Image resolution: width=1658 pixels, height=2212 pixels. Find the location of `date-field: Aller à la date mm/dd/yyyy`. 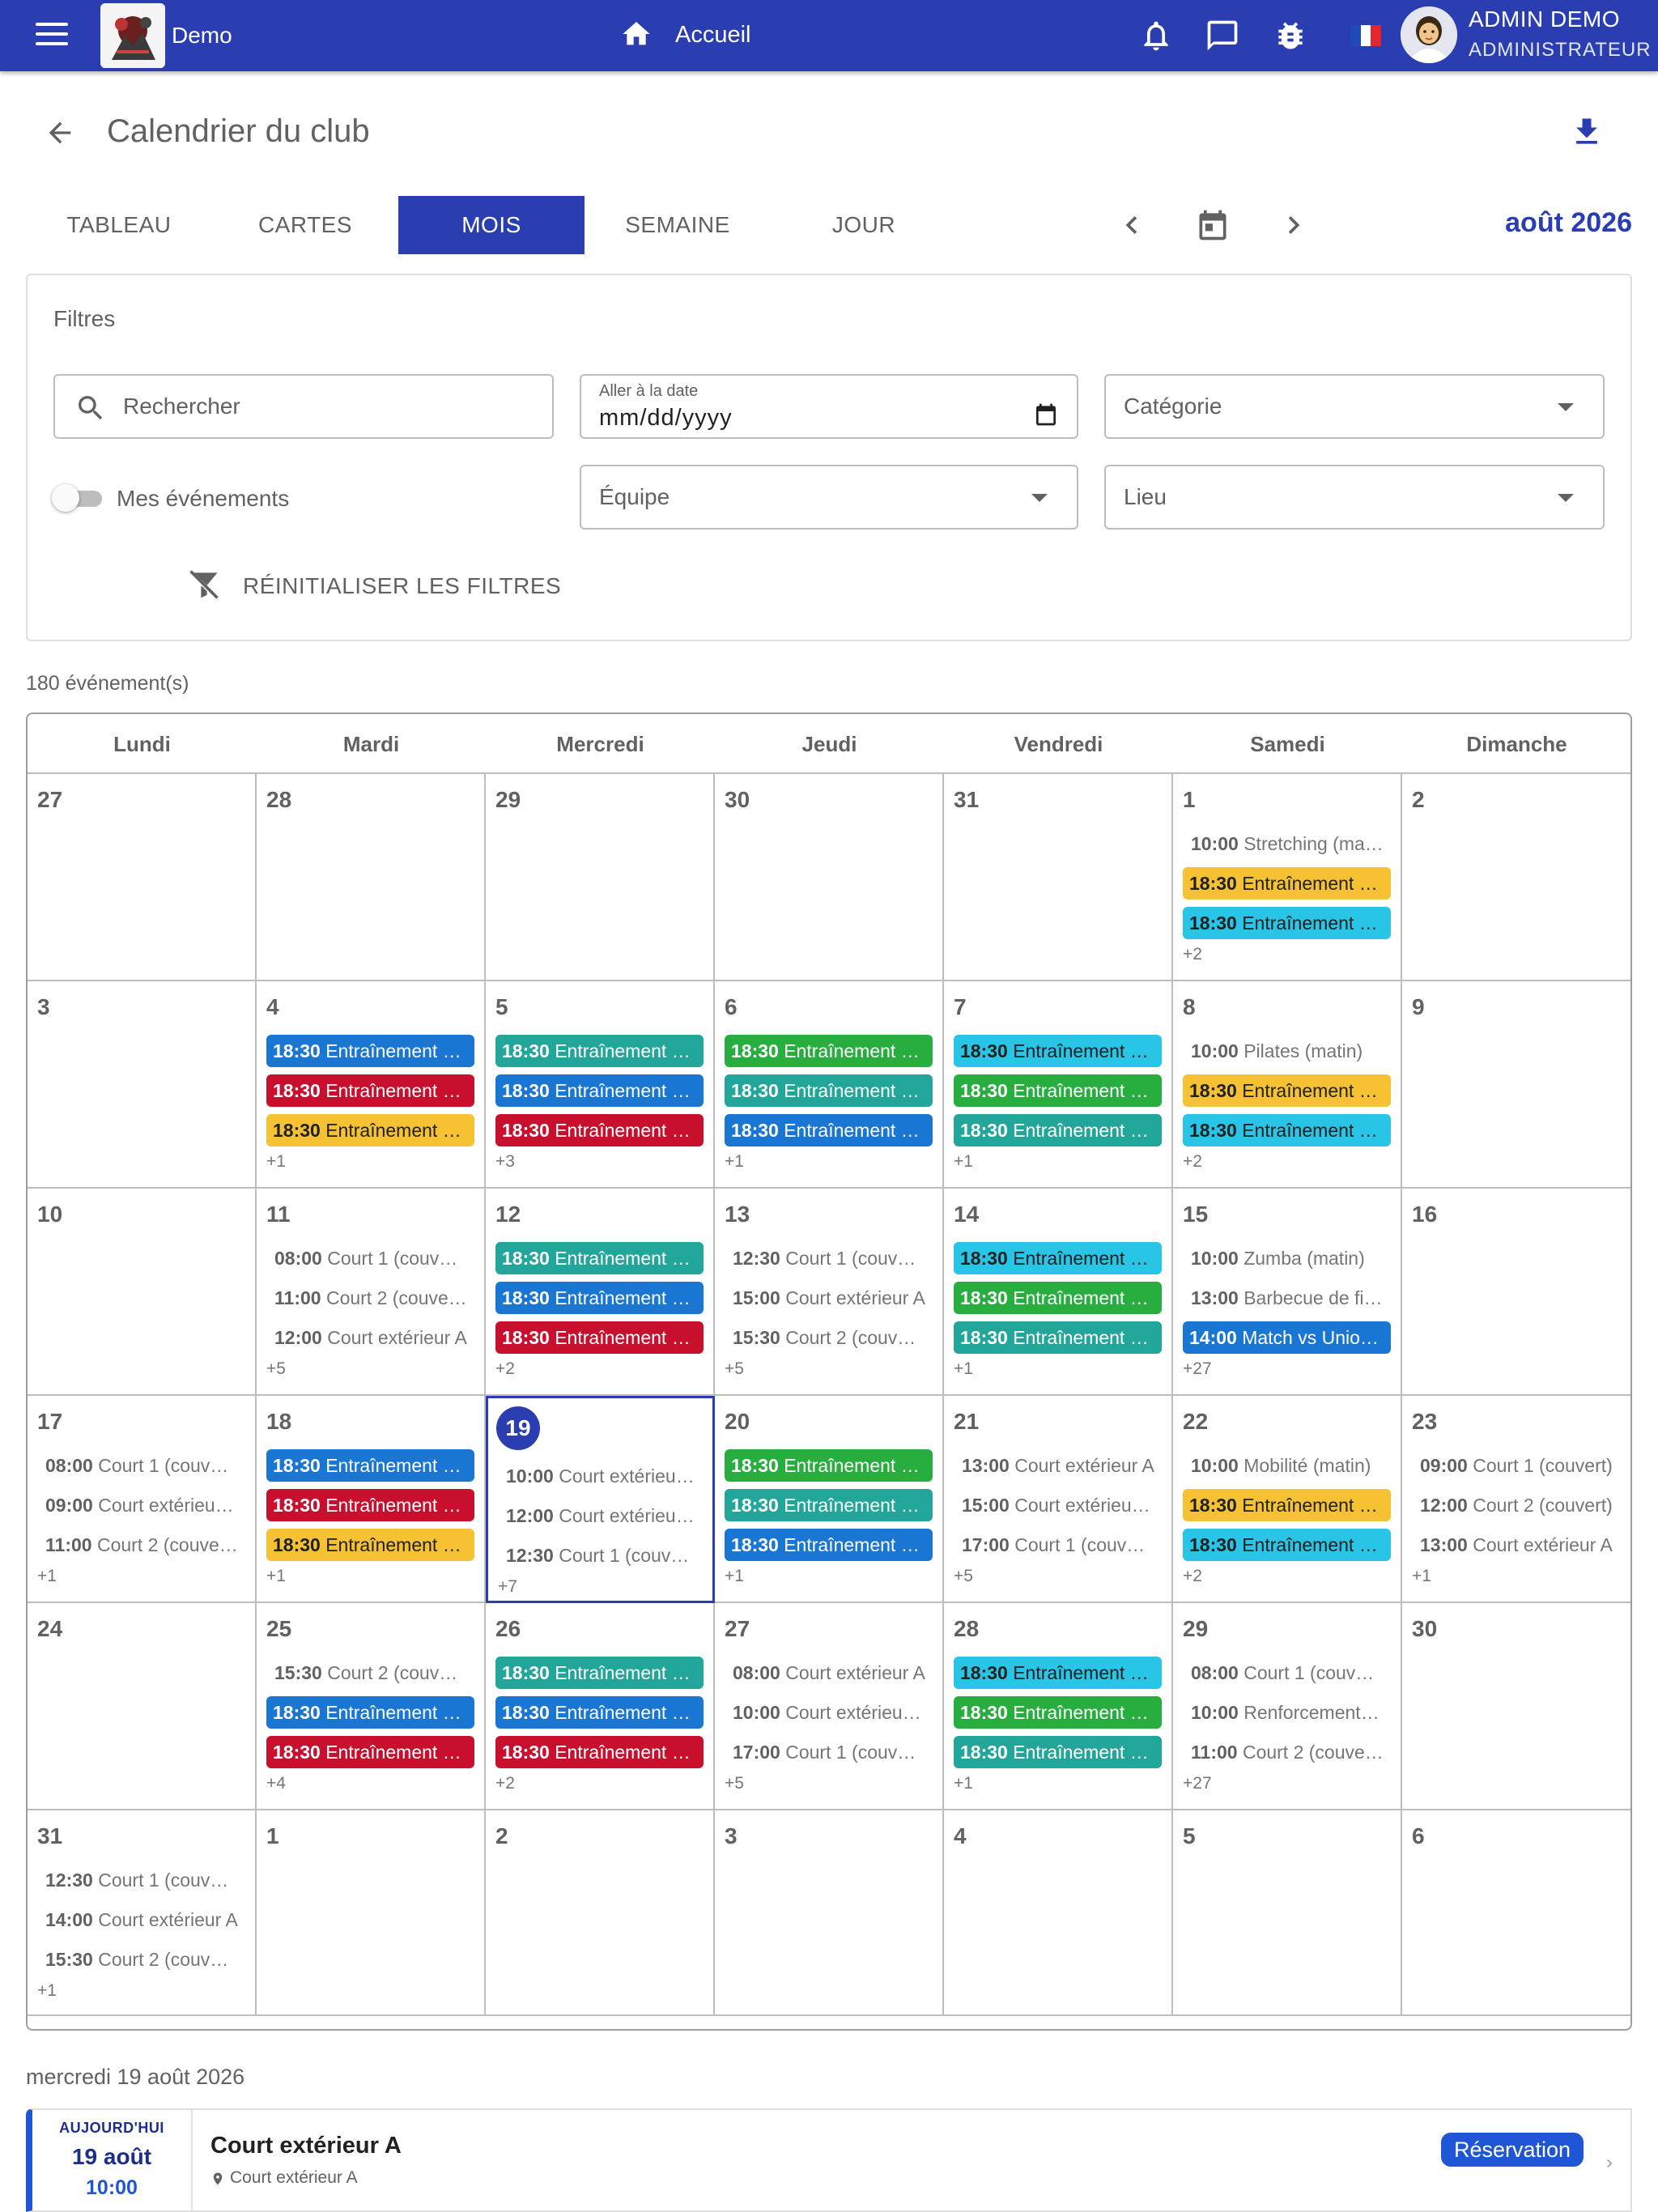

date-field: Aller à la date mm/dd/yyyy is located at coordinates (829, 406).